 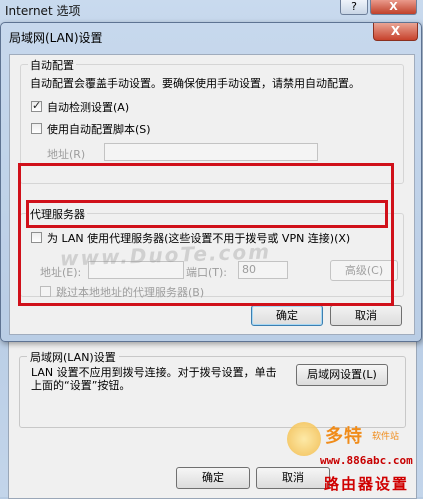 What do you see at coordinates (45, 291) in the screenshot?
I see `bypass-local-checkbox` at bounding box center [45, 291].